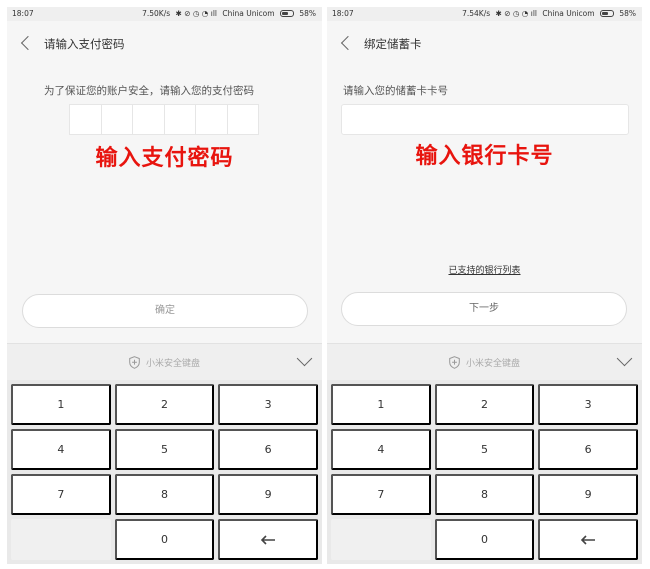 This screenshot has height=569, width=650. What do you see at coordinates (149, 91) in the screenshot?
I see `password-prompt: 为了保证您的账户安全，请输入您的支付密码` at bounding box center [149, 91].